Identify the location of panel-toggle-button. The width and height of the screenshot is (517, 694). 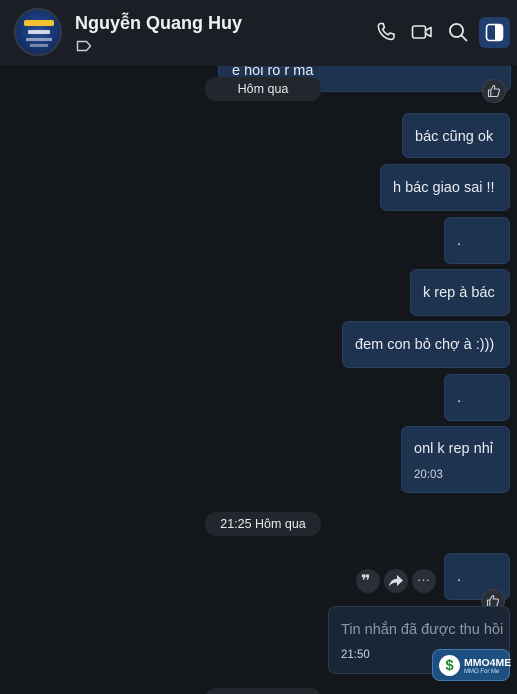
(494, 32).